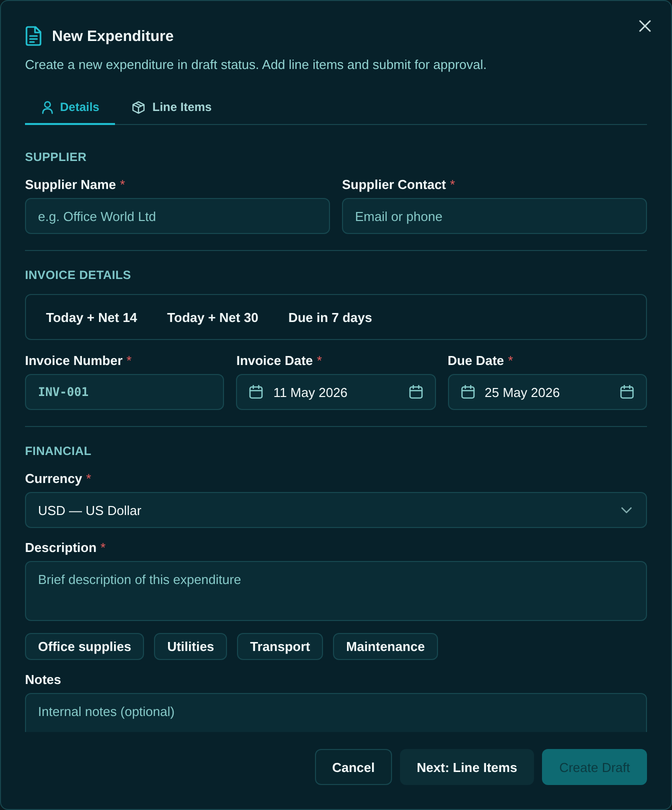 The image size is (672, 810). I want to click on close-icon, so click(645, 26).